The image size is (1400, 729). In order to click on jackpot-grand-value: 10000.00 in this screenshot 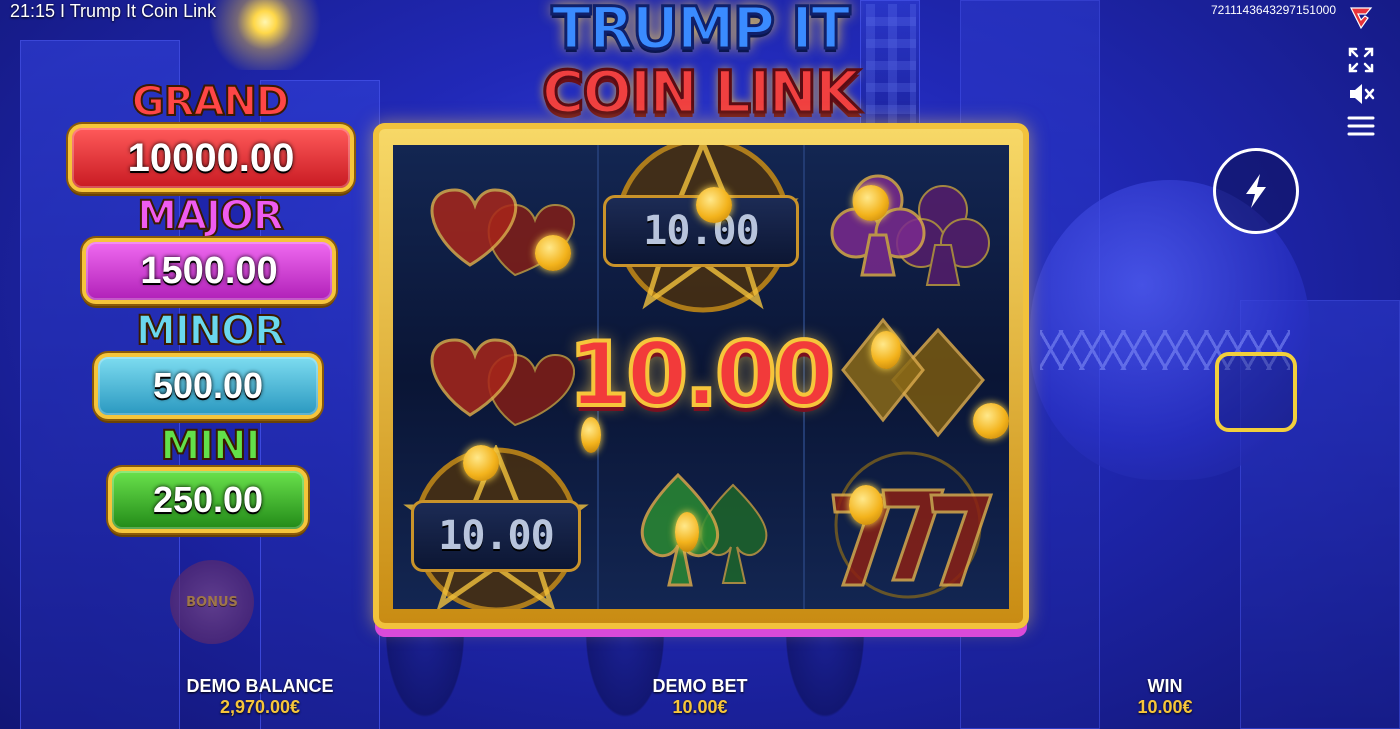, I will do `click(211, 158)`.